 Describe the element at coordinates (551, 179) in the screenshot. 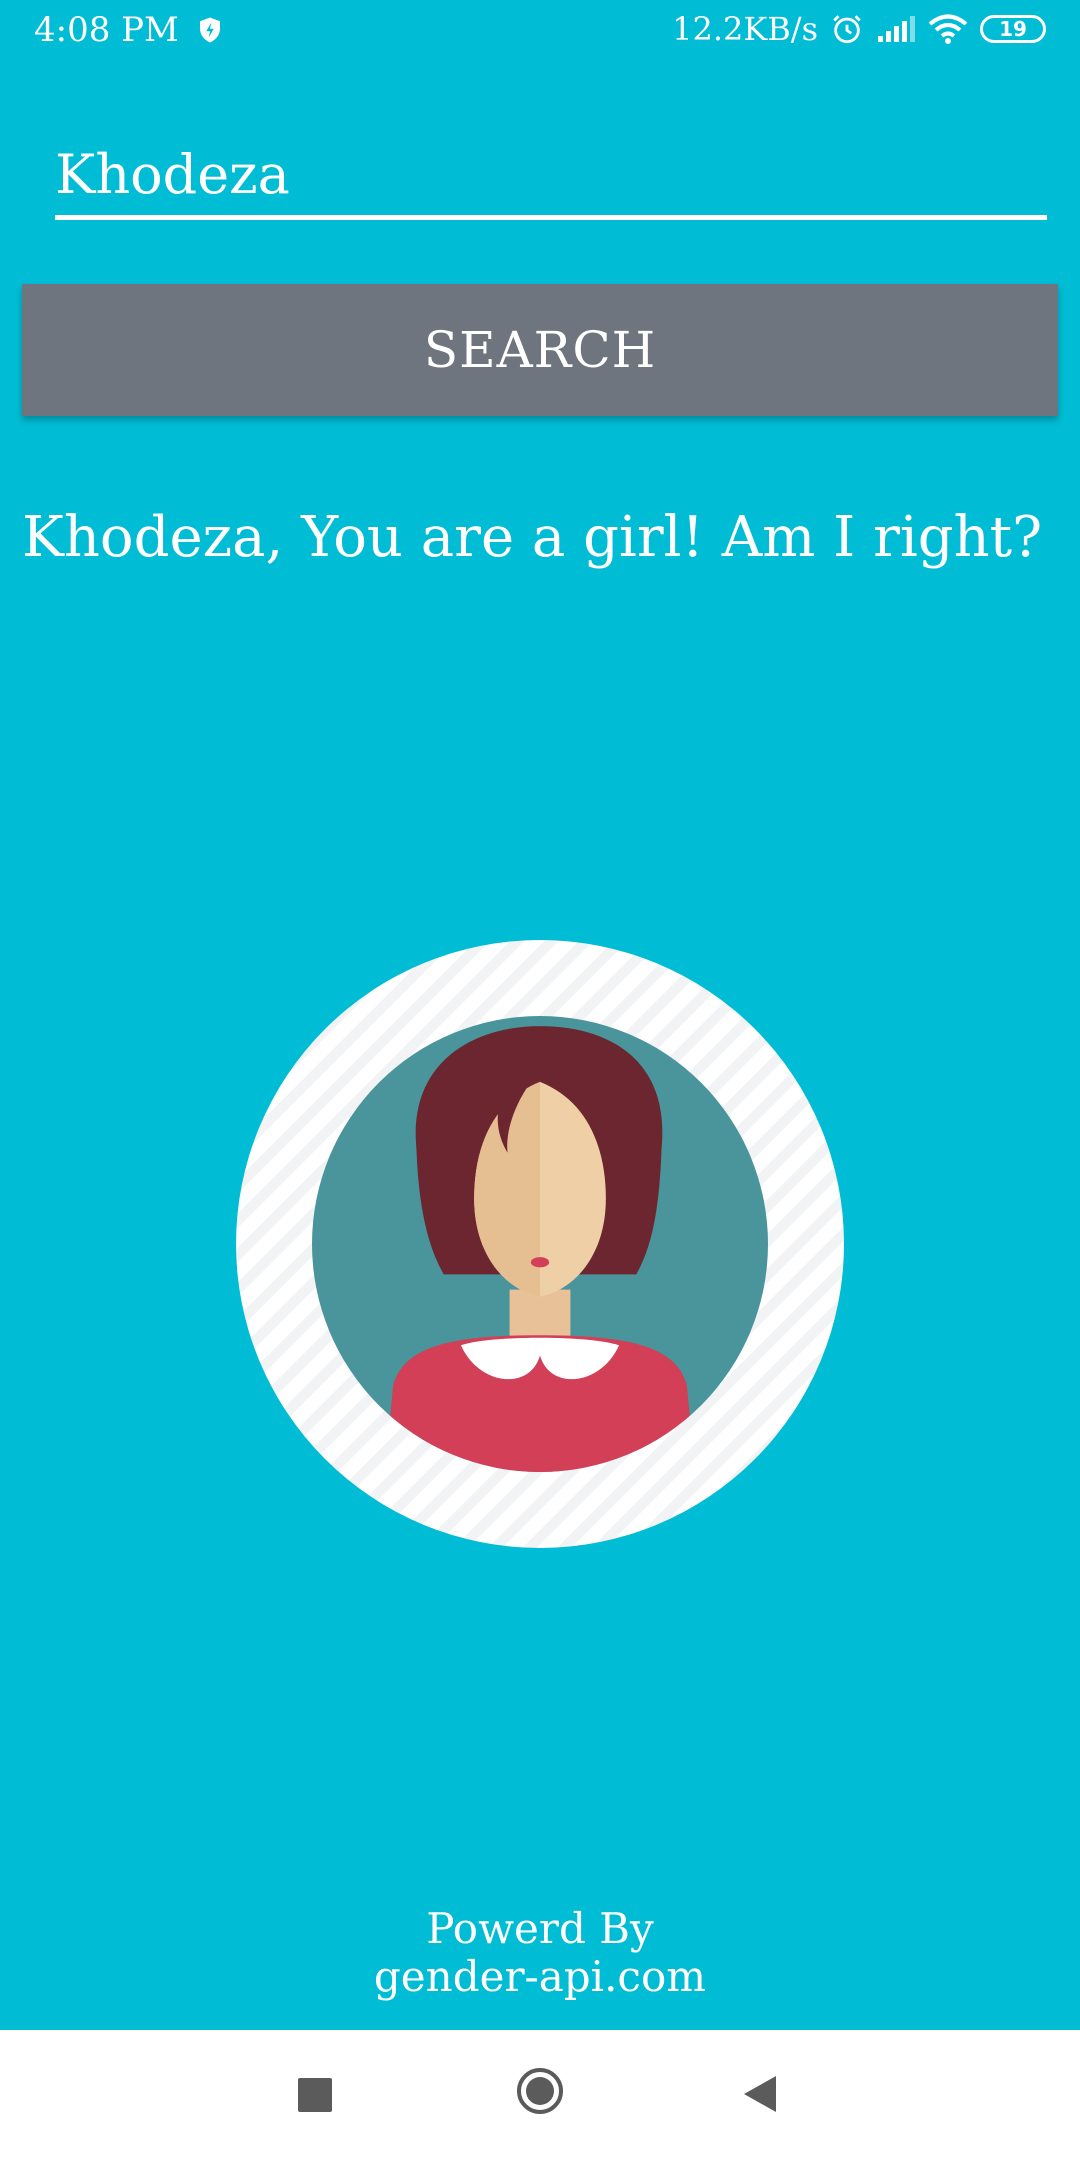

I see `name-input` at that location.